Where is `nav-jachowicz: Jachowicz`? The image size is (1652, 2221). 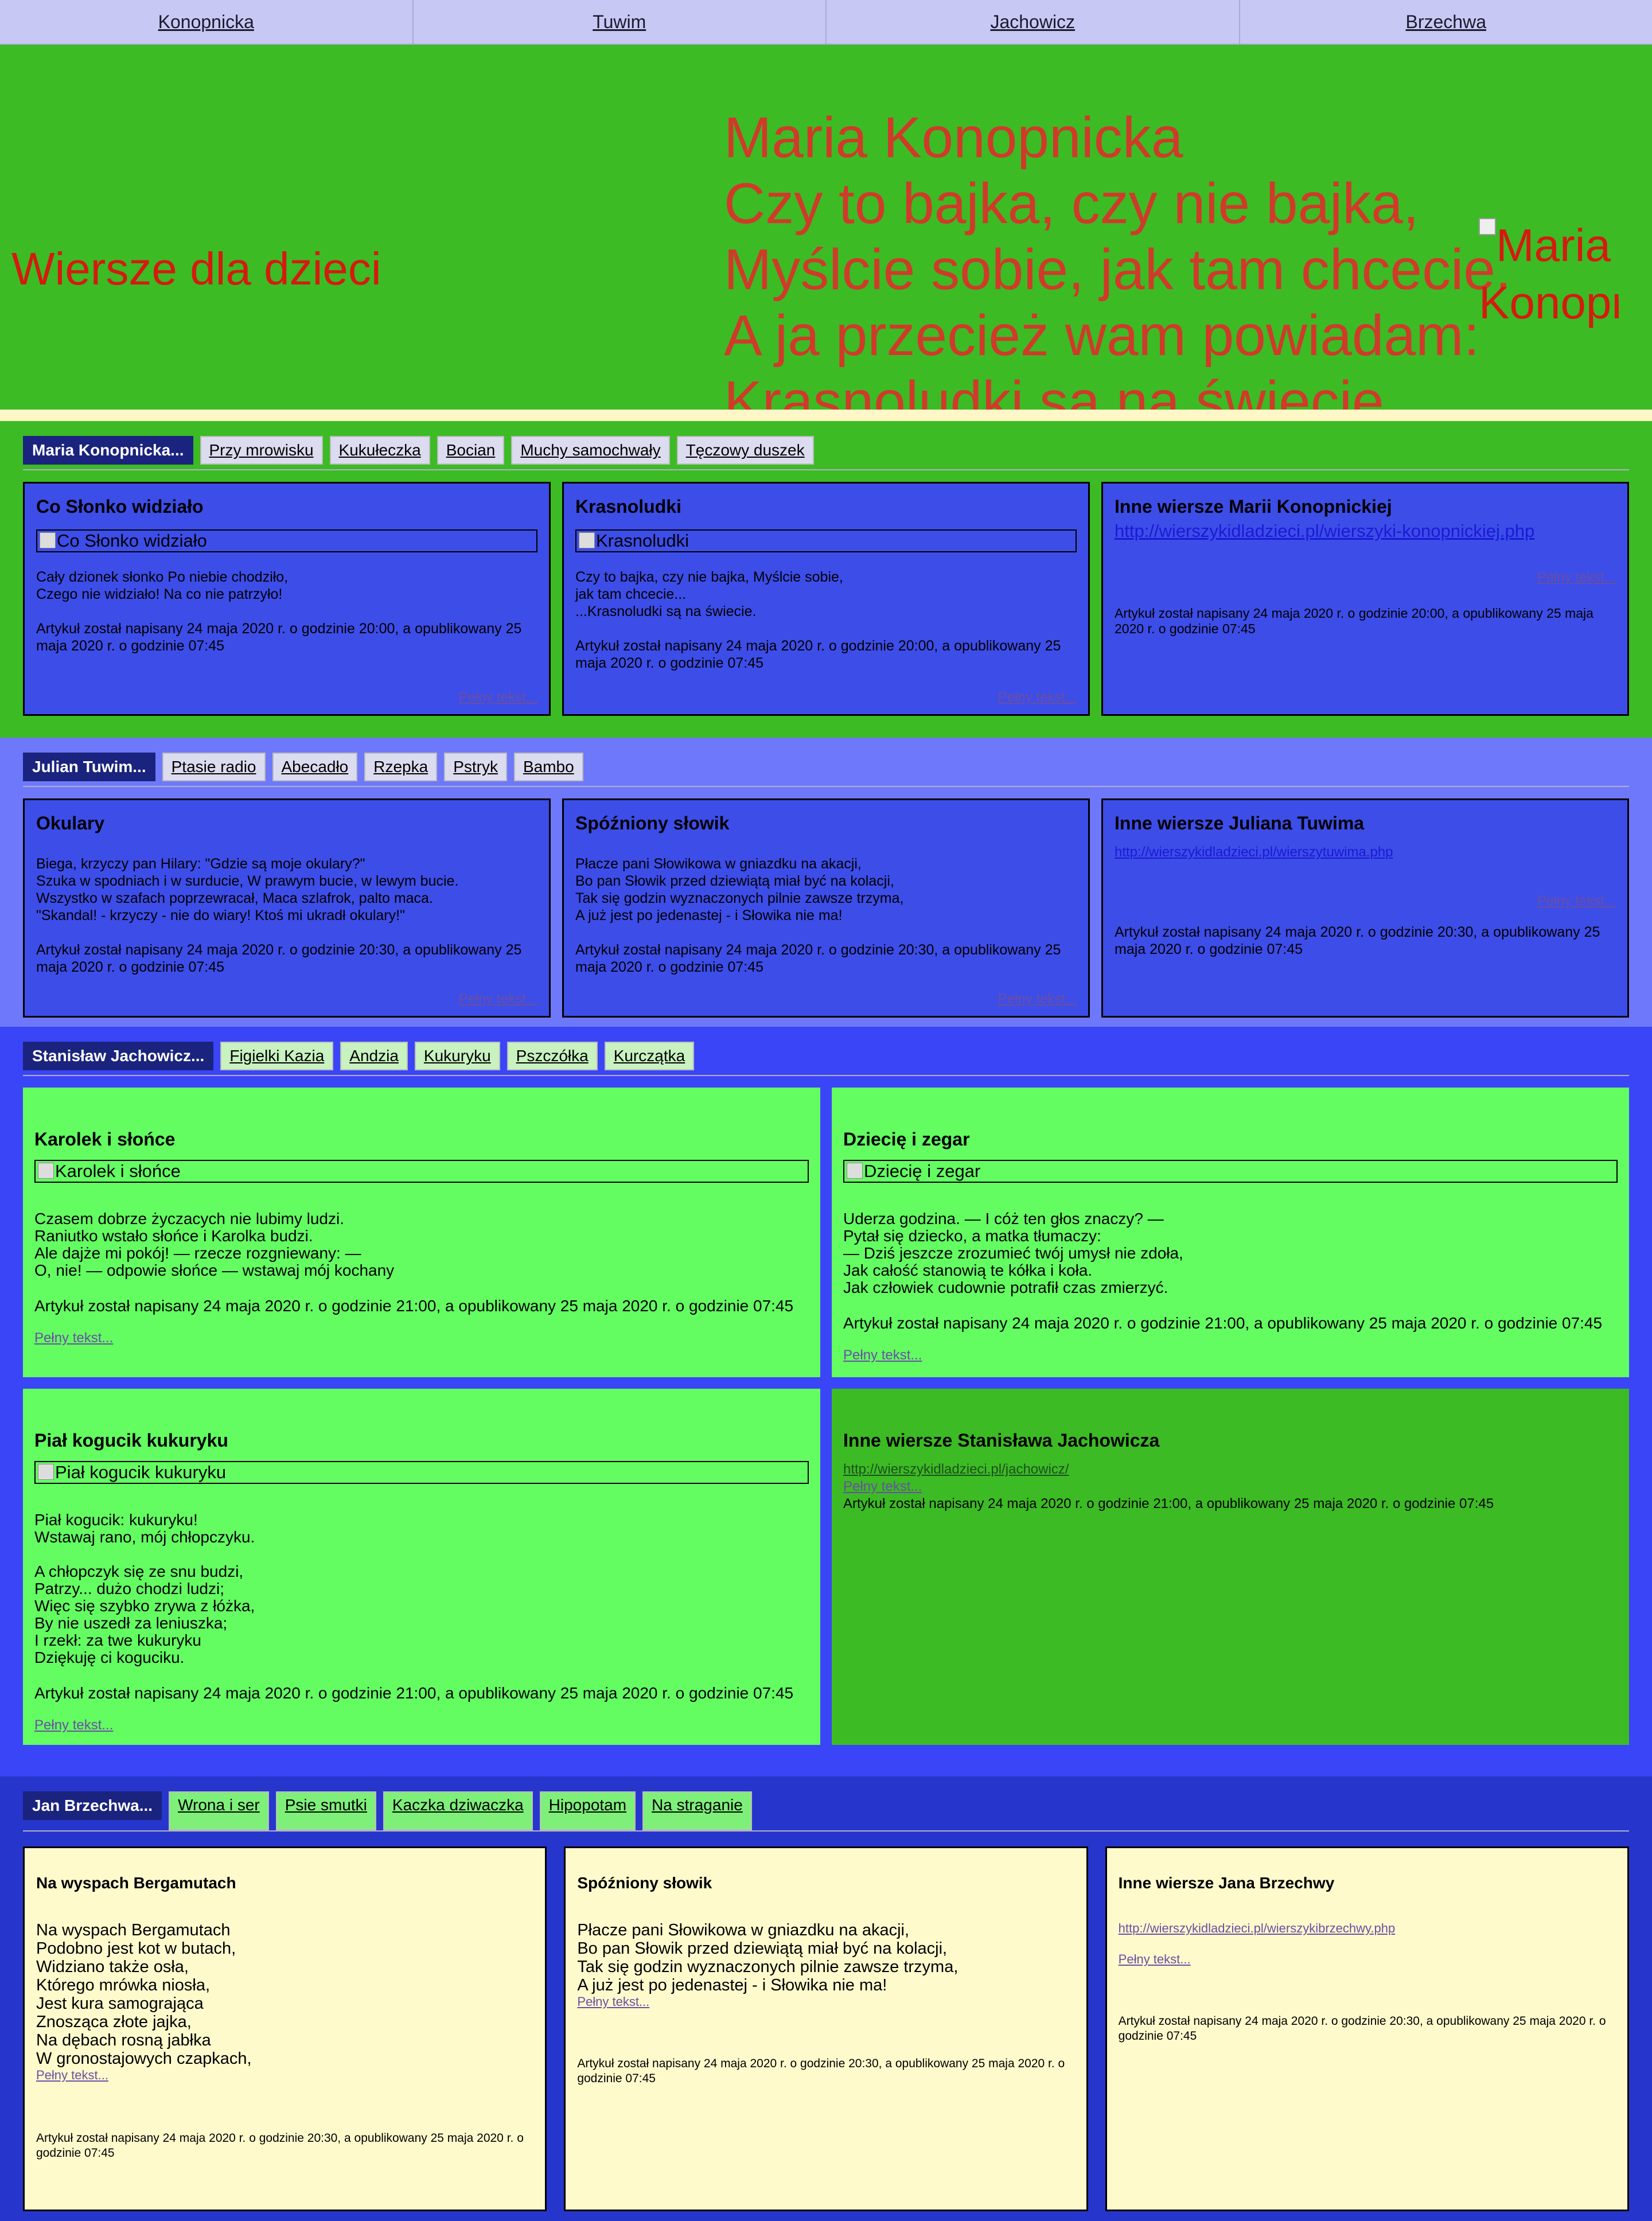
nav-jachowicz: Jachowicz is located at coordinates (1033, 22).